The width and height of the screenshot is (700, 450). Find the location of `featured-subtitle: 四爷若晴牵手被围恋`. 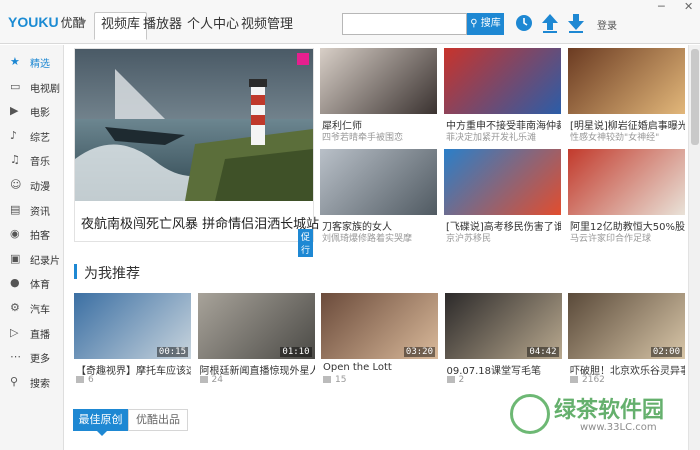

featured-subtitle: 四爷若晴牵手被围恋 is located at coordinates (379, 136).